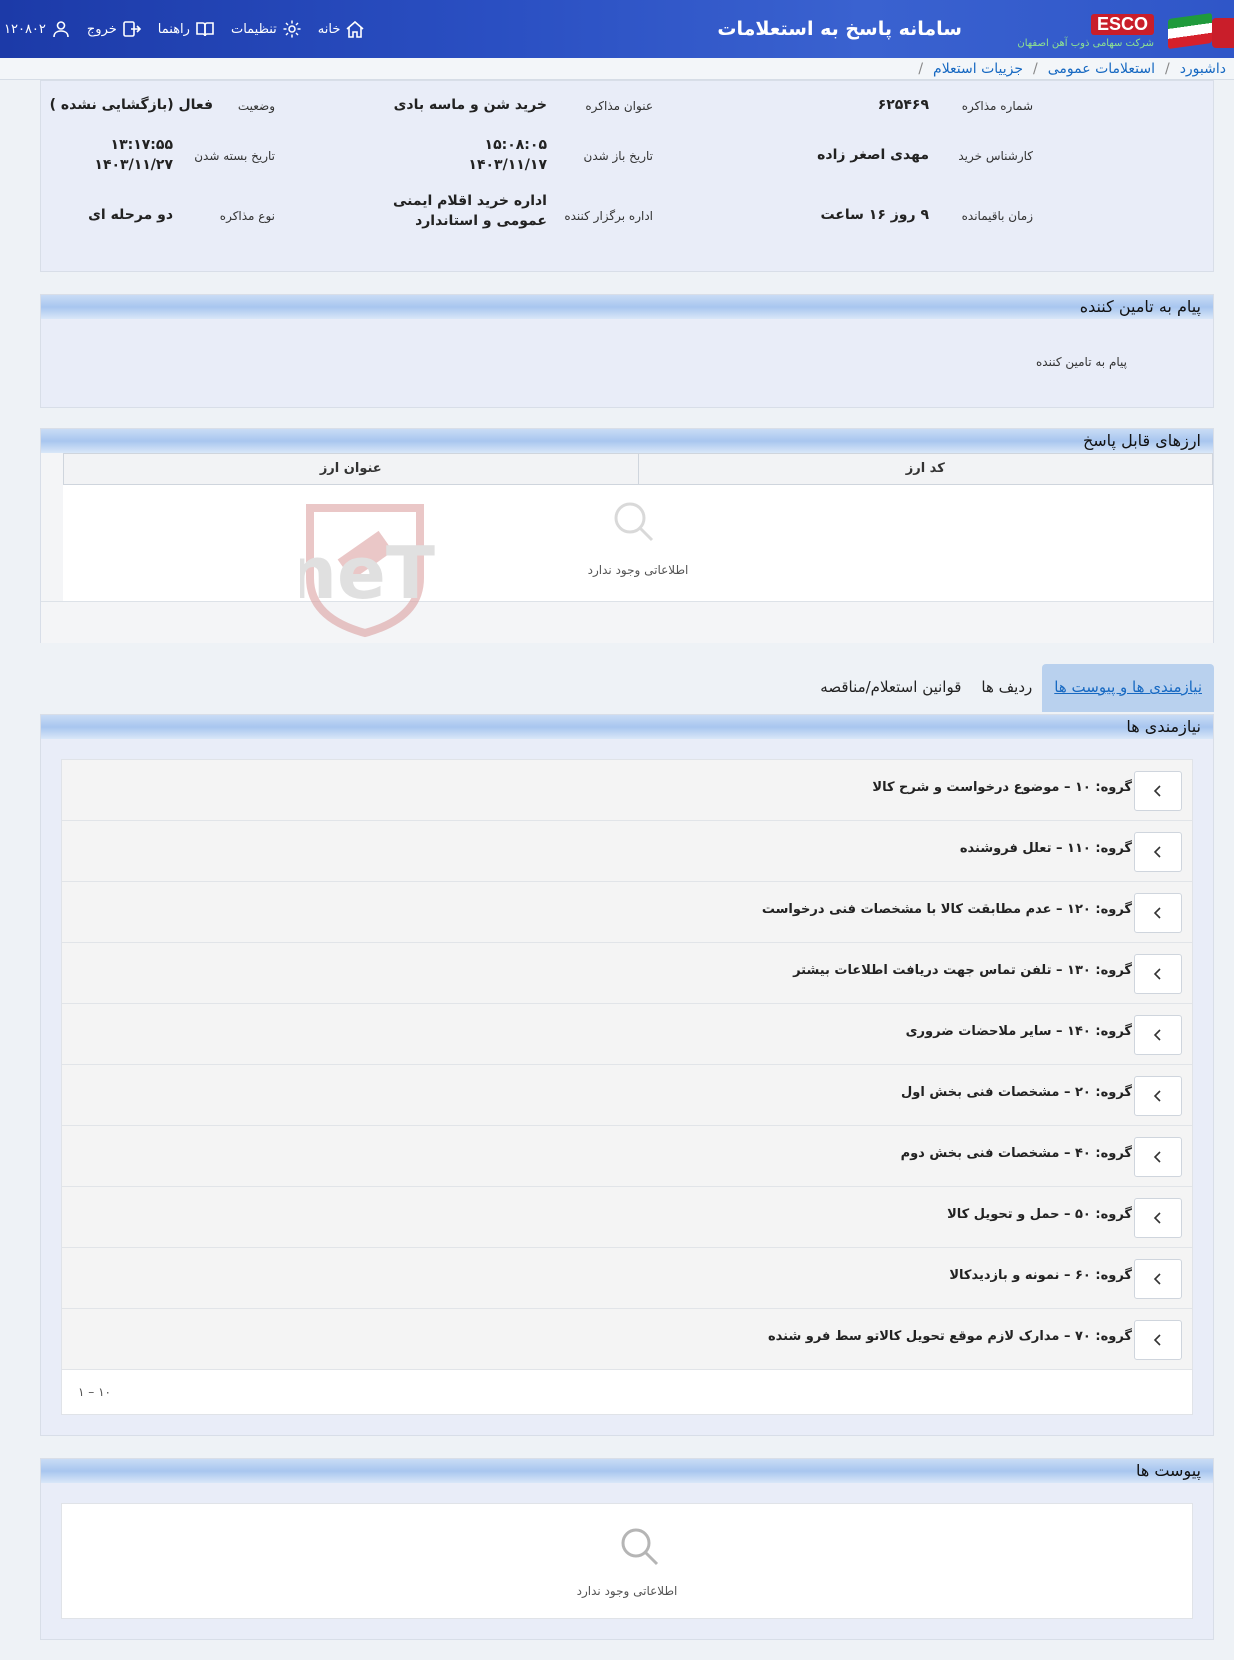 Image resolution: width=1234 pixels, height=1660 pixels. What do you see at coordinates (997, 216) in the screenshot?
I see `remaining-time-label: زمان باقیمانده` at bounding box center [997, 216].